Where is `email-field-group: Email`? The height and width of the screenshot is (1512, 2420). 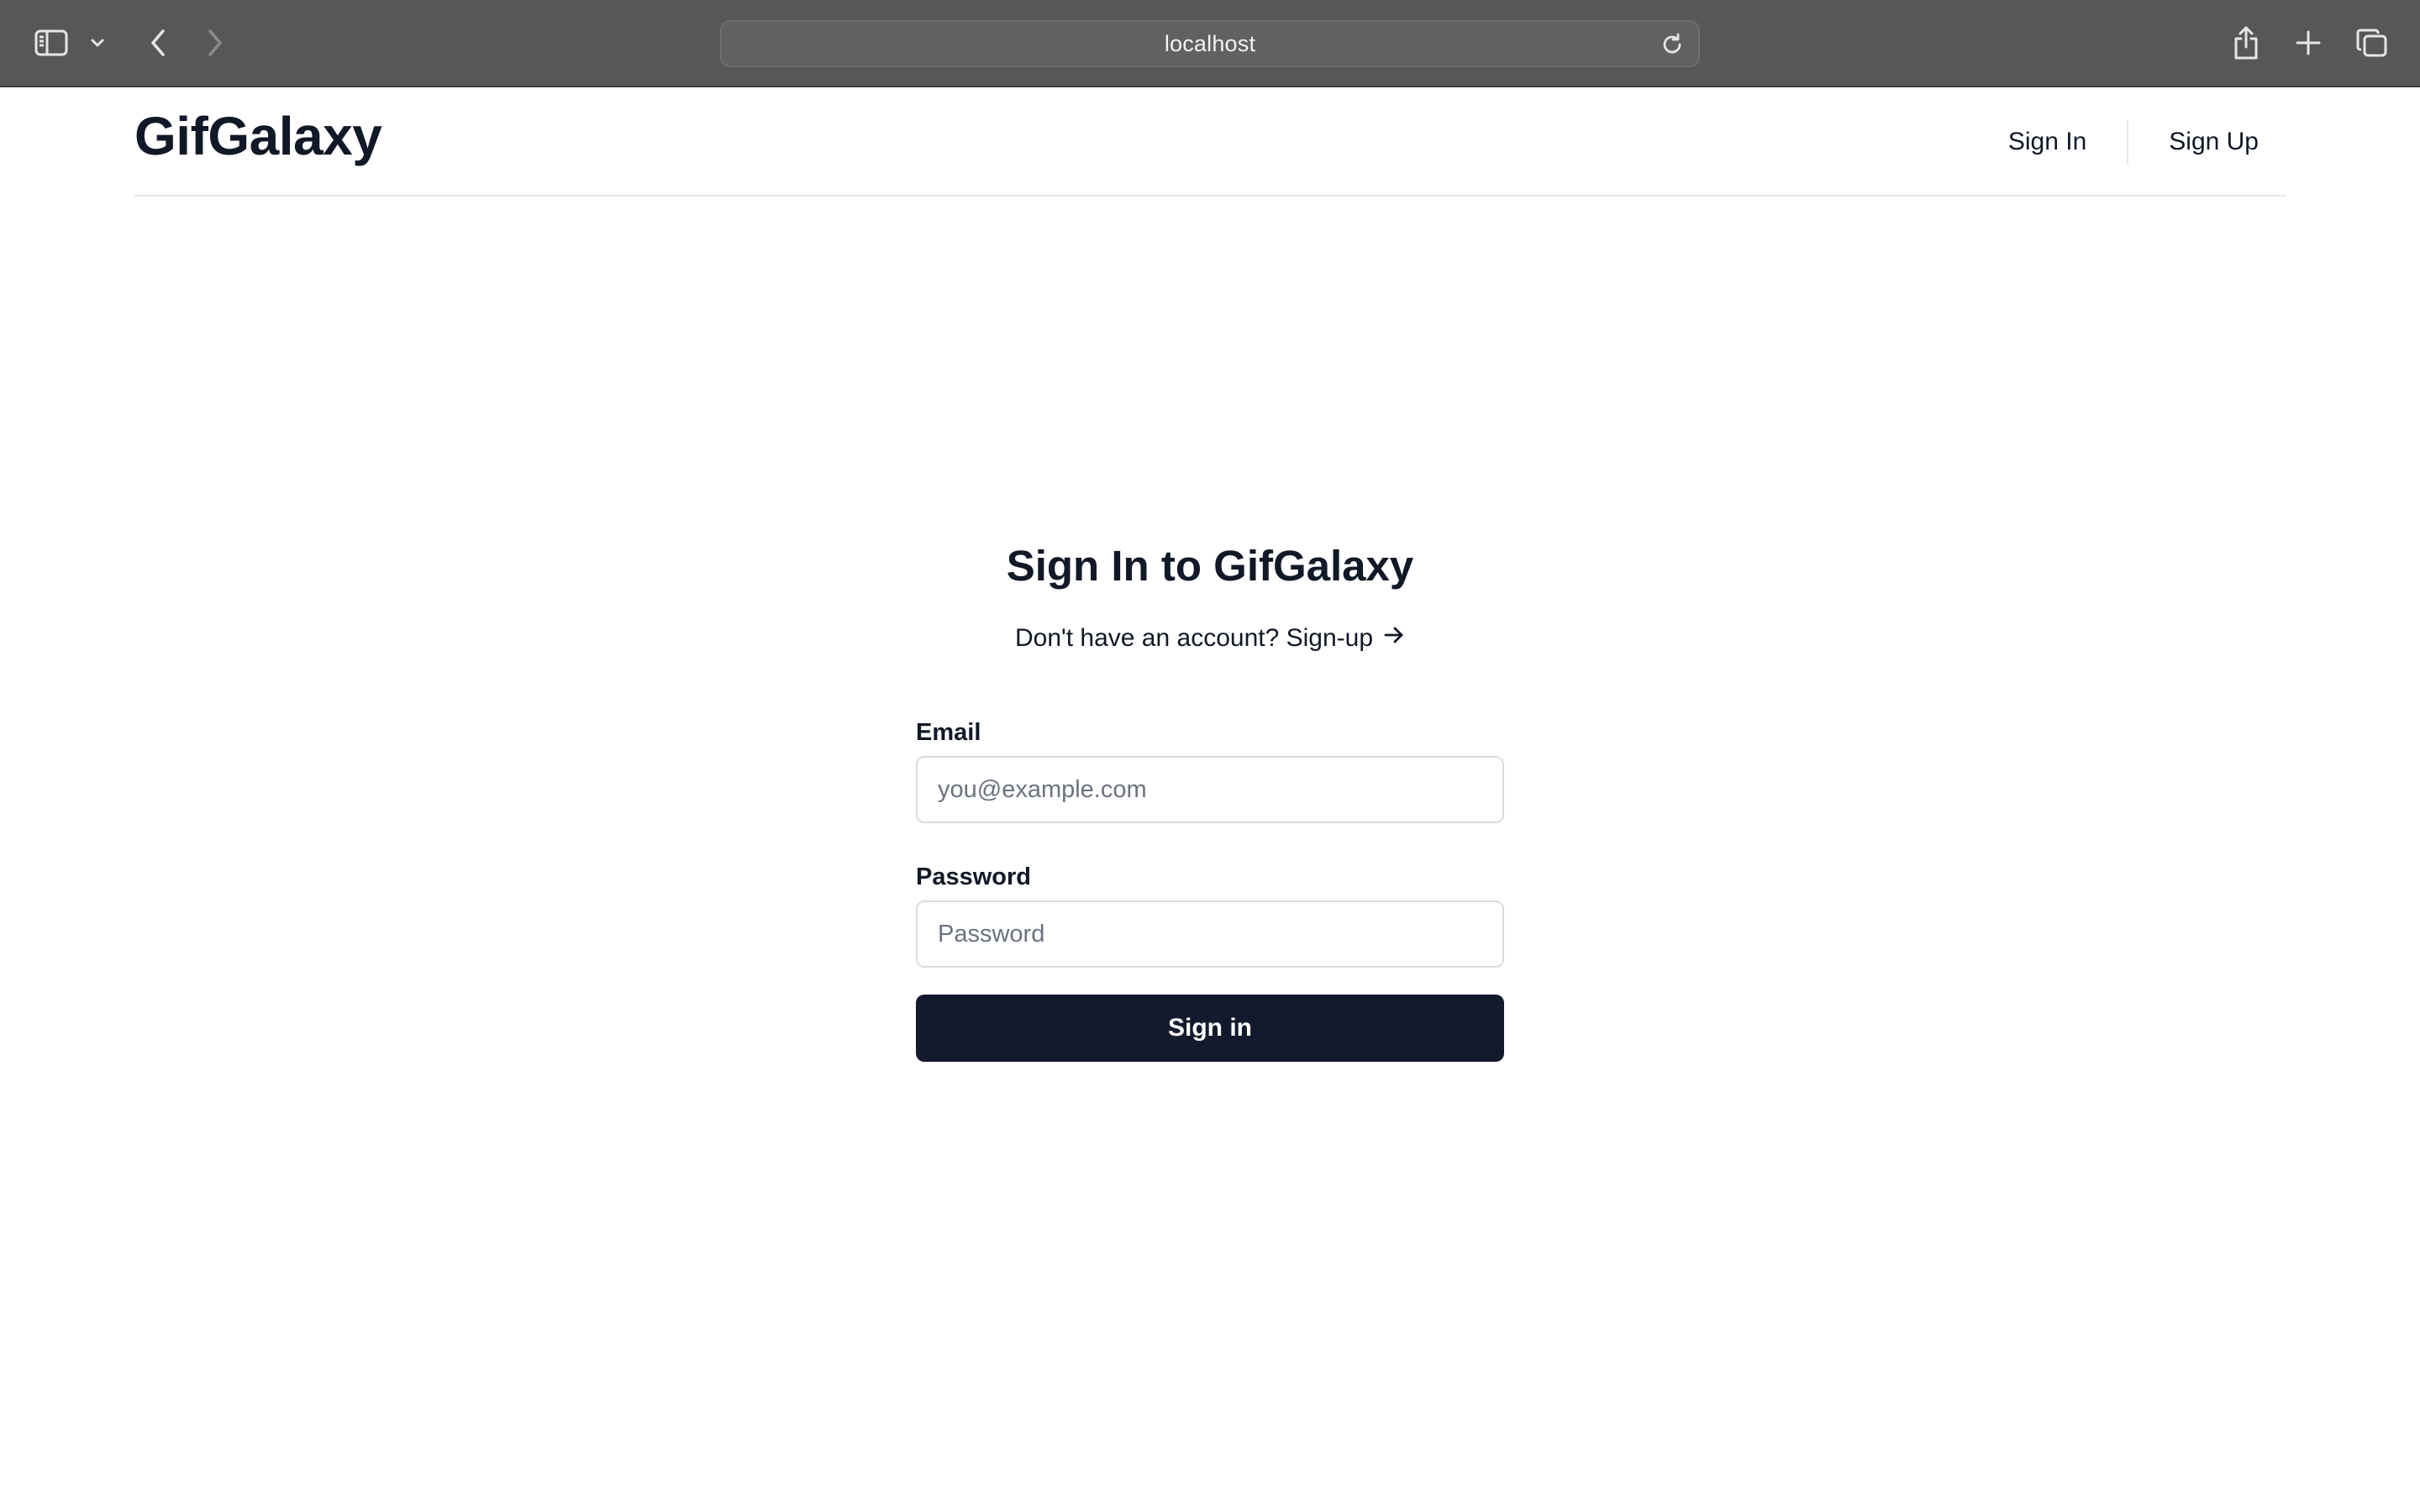
email-field-group: Email is located at coordinates (1210, 770).